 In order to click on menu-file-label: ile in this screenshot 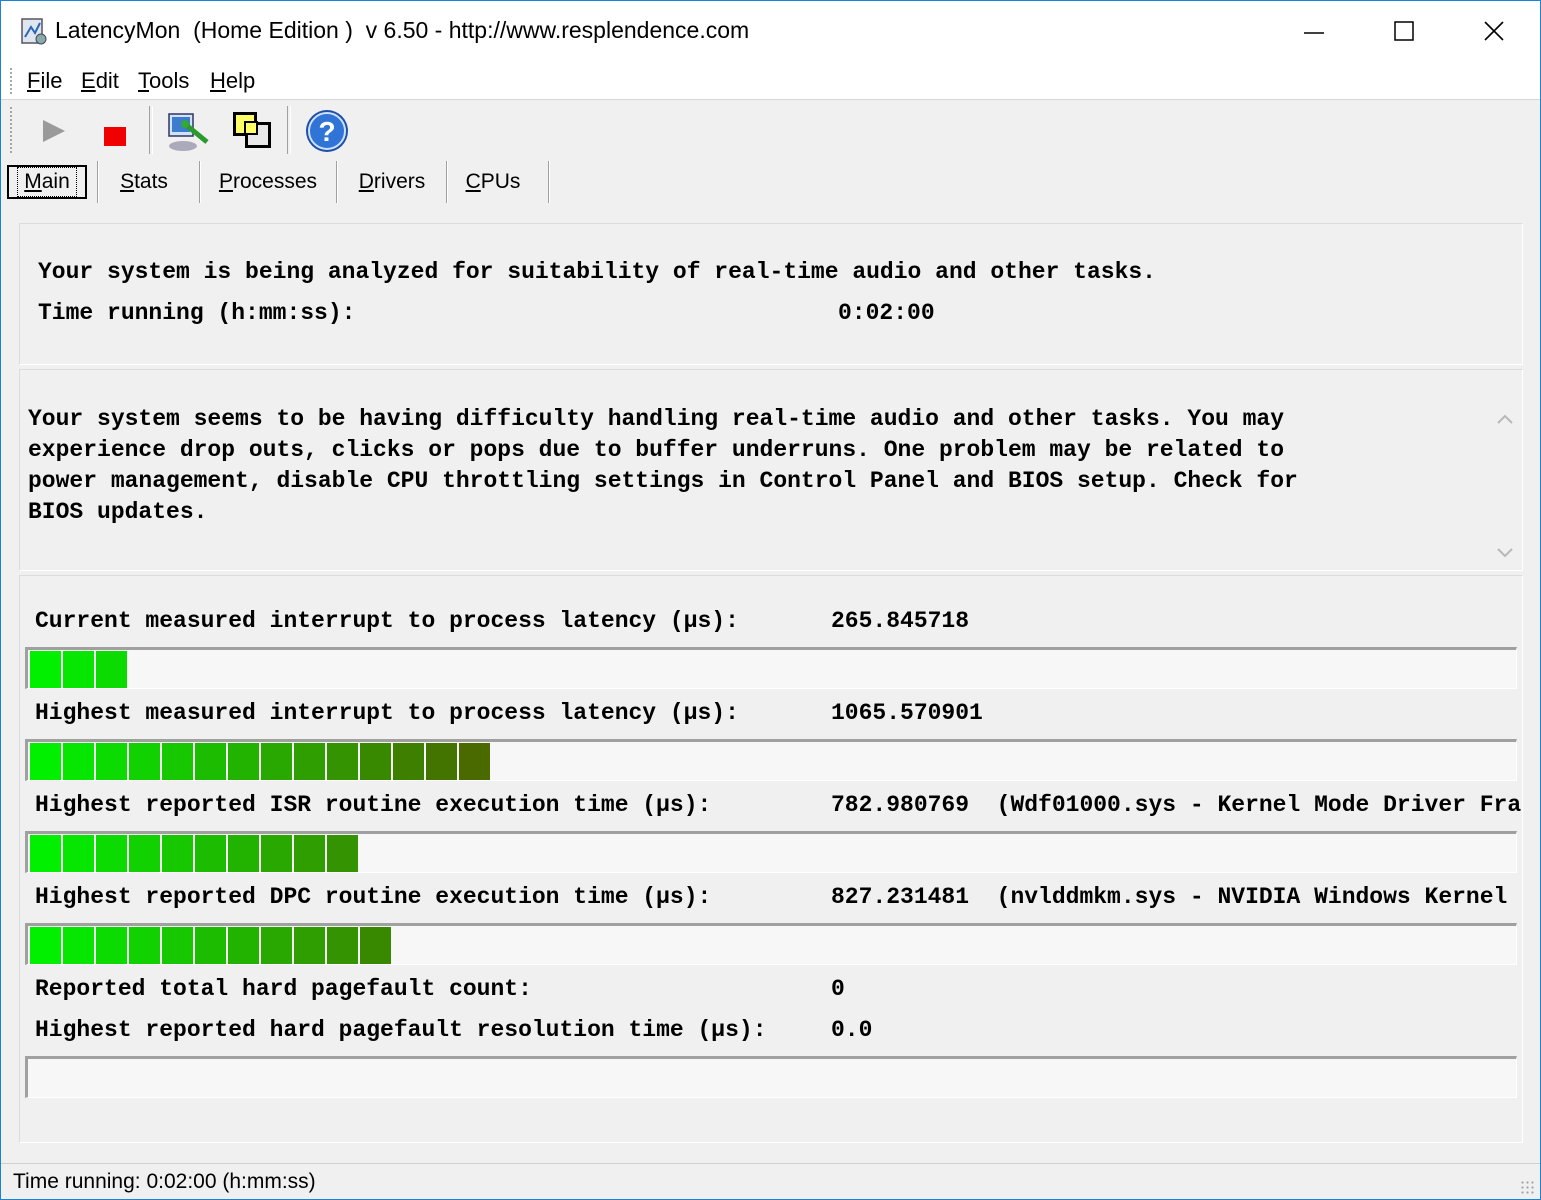, I will do `click(51, 80)`.